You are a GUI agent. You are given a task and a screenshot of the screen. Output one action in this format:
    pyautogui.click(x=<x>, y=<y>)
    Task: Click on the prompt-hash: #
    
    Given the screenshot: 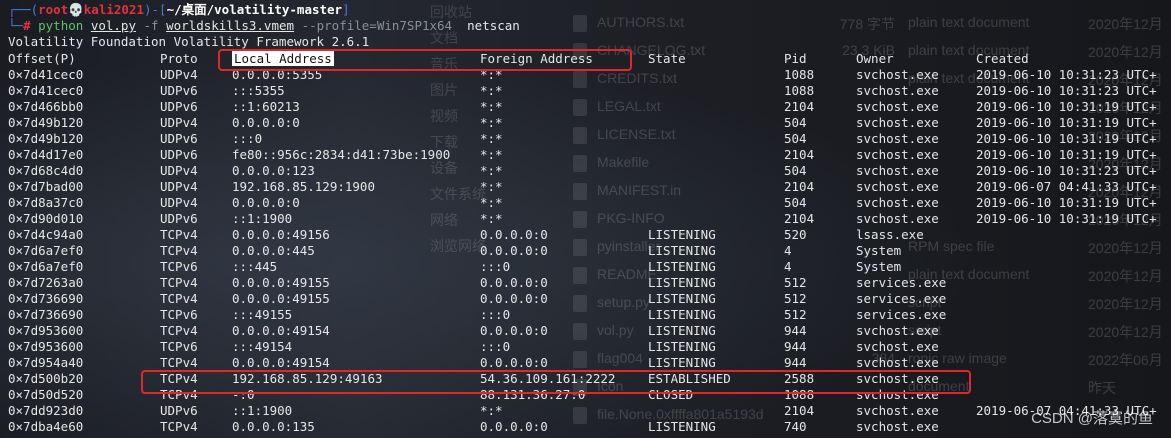 What is the action you would take?
    pyautogui.click(x=27, y=25)
    